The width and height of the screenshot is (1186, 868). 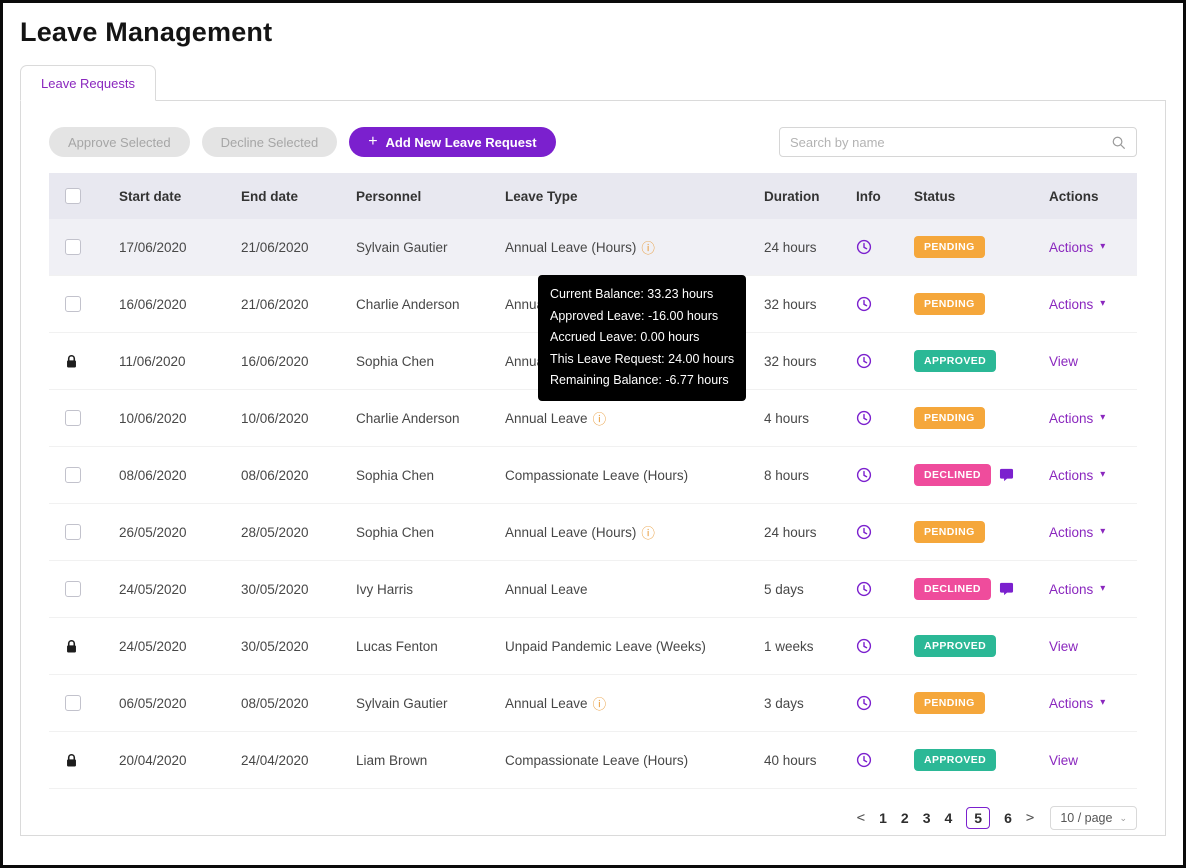 I want to click on tab-bar: Leave Requests, so click(x=601, y=82).